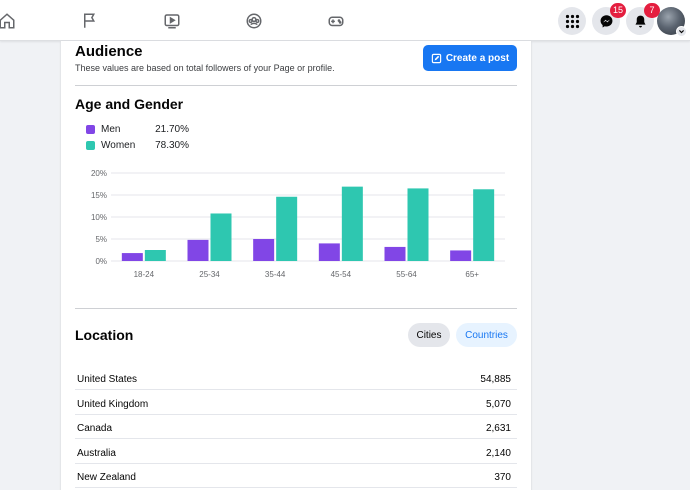 Image resolution: width=690 pixels, height=490 pixels. Describe the element at coordinates (129, 104) in the screenshot. I see `age-gender-title: Age and Gender` at that location.